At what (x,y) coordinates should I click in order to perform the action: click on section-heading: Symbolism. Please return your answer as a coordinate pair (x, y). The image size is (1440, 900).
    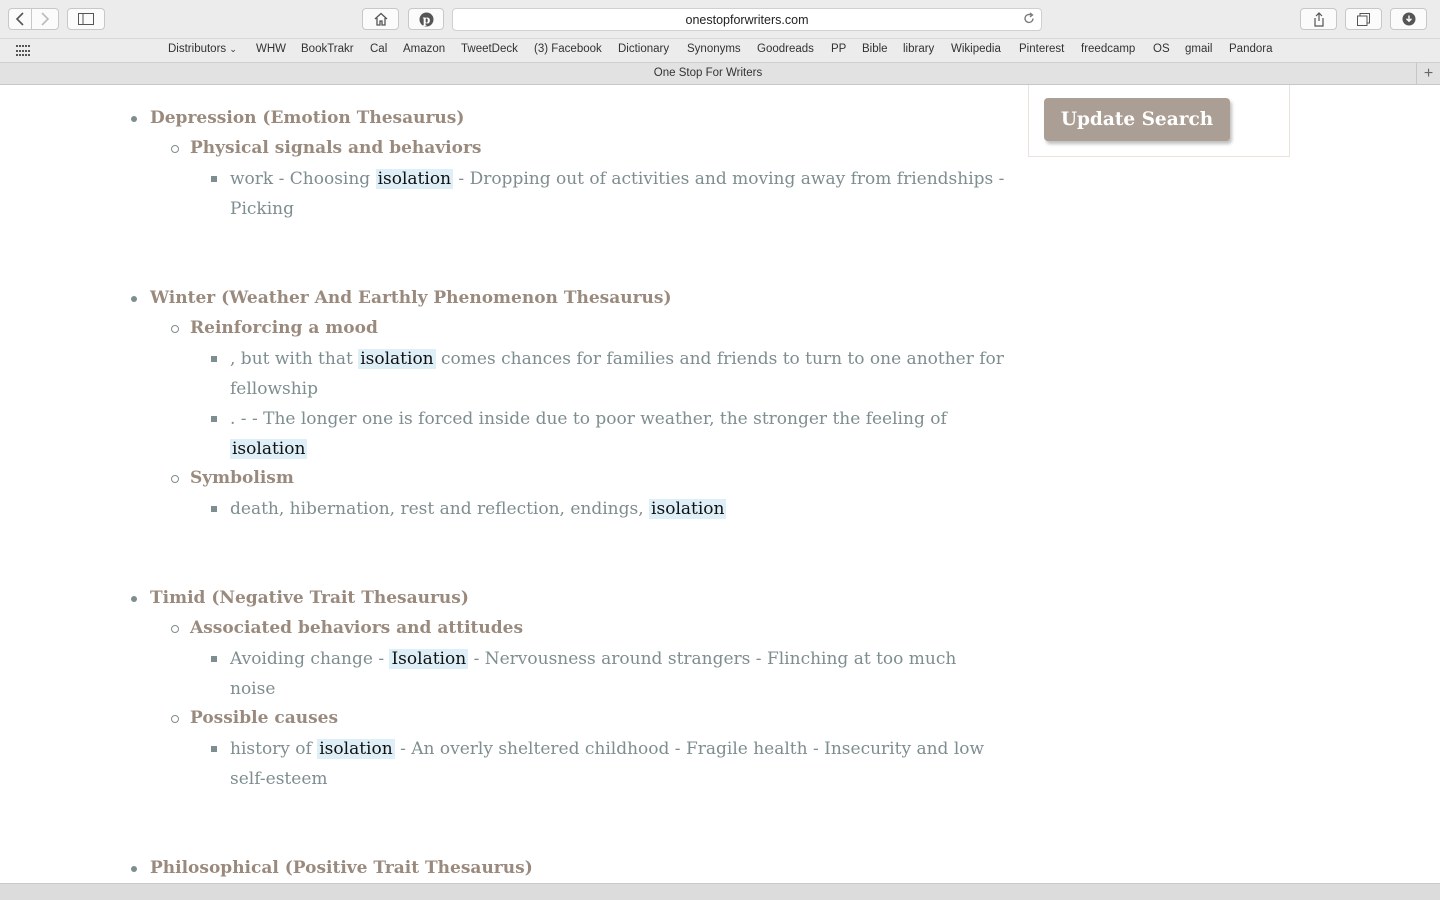
    Looking at the image, I should click on (242, 478).